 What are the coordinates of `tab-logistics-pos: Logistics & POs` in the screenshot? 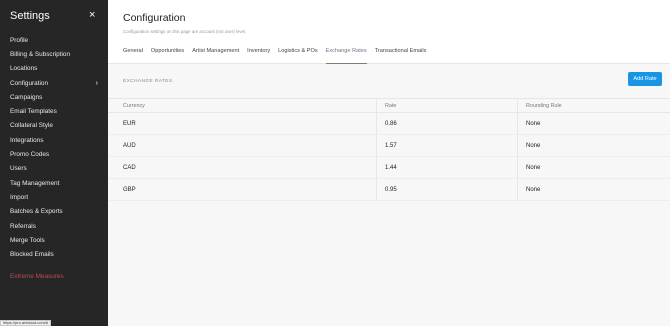 It's located at (297, 54).